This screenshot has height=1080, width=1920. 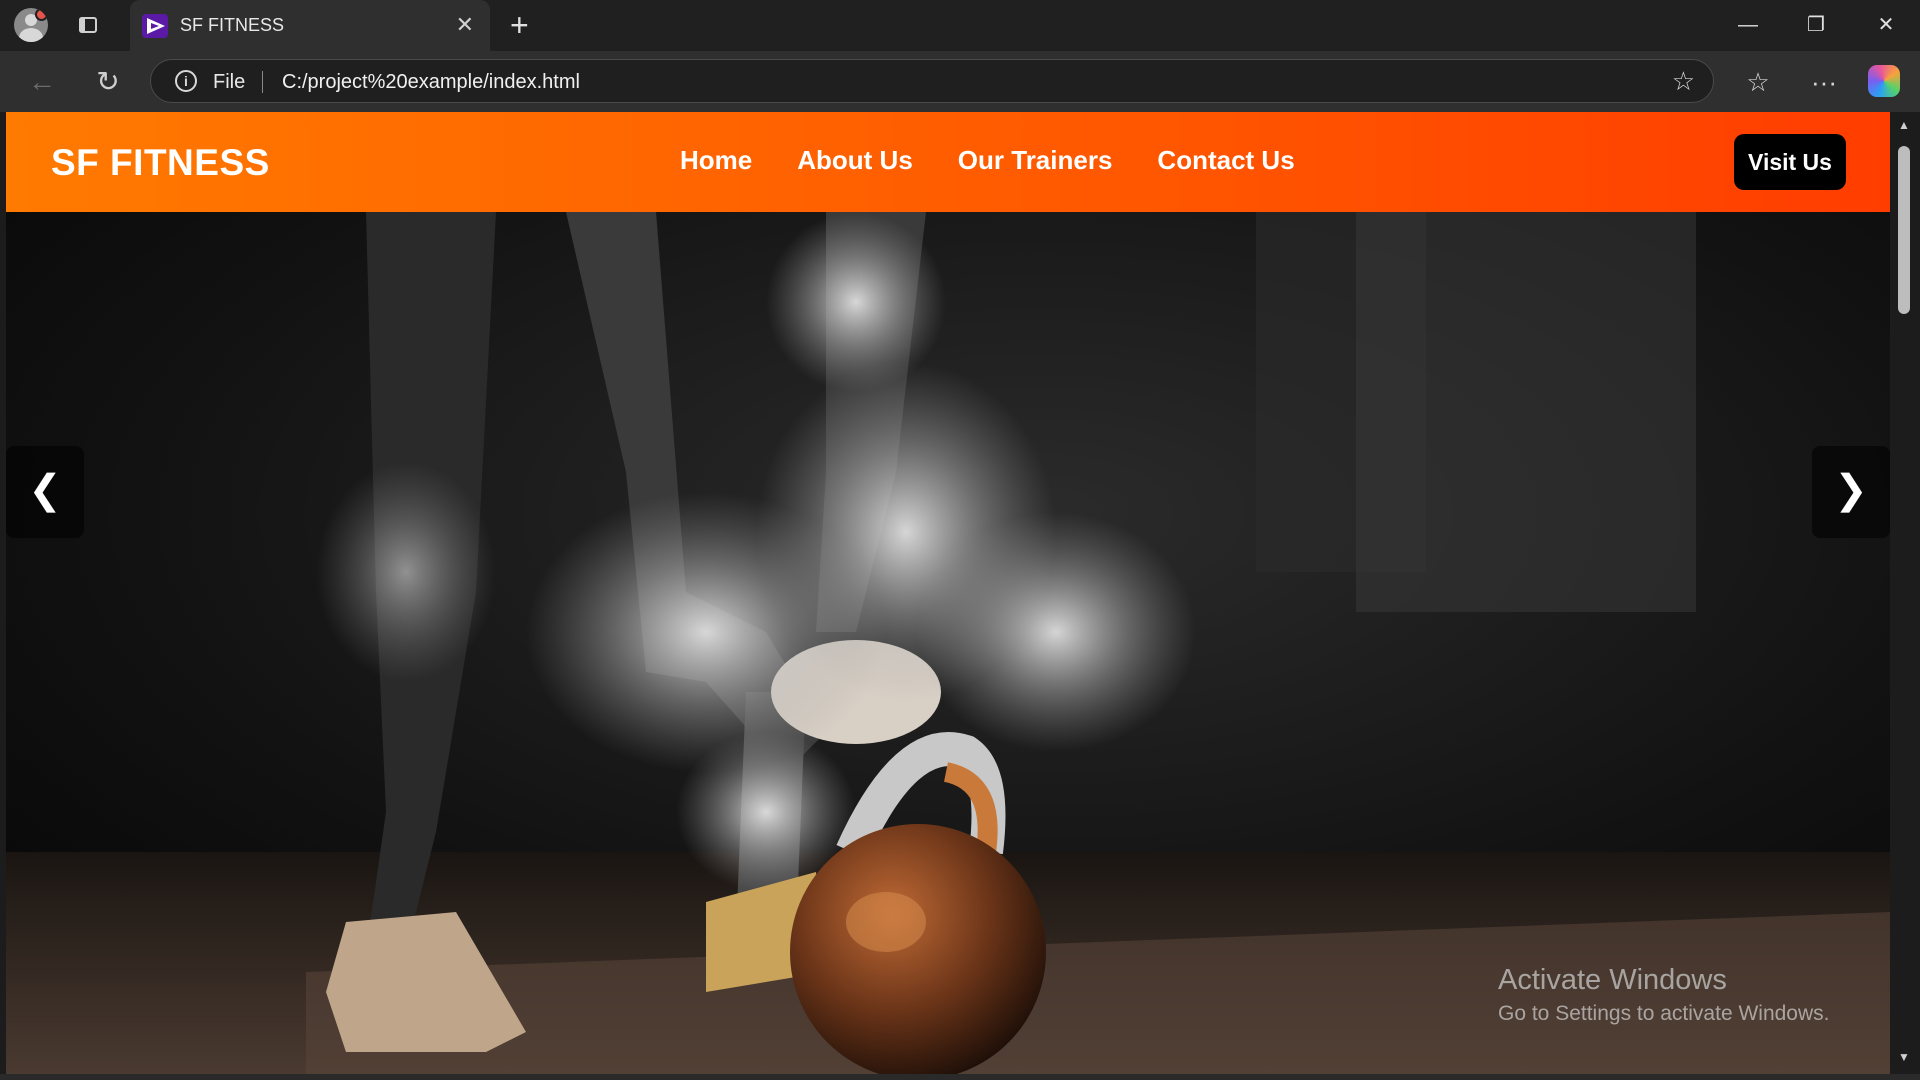 I want to click on play-triangle-icon, so click(x=155, y=26).